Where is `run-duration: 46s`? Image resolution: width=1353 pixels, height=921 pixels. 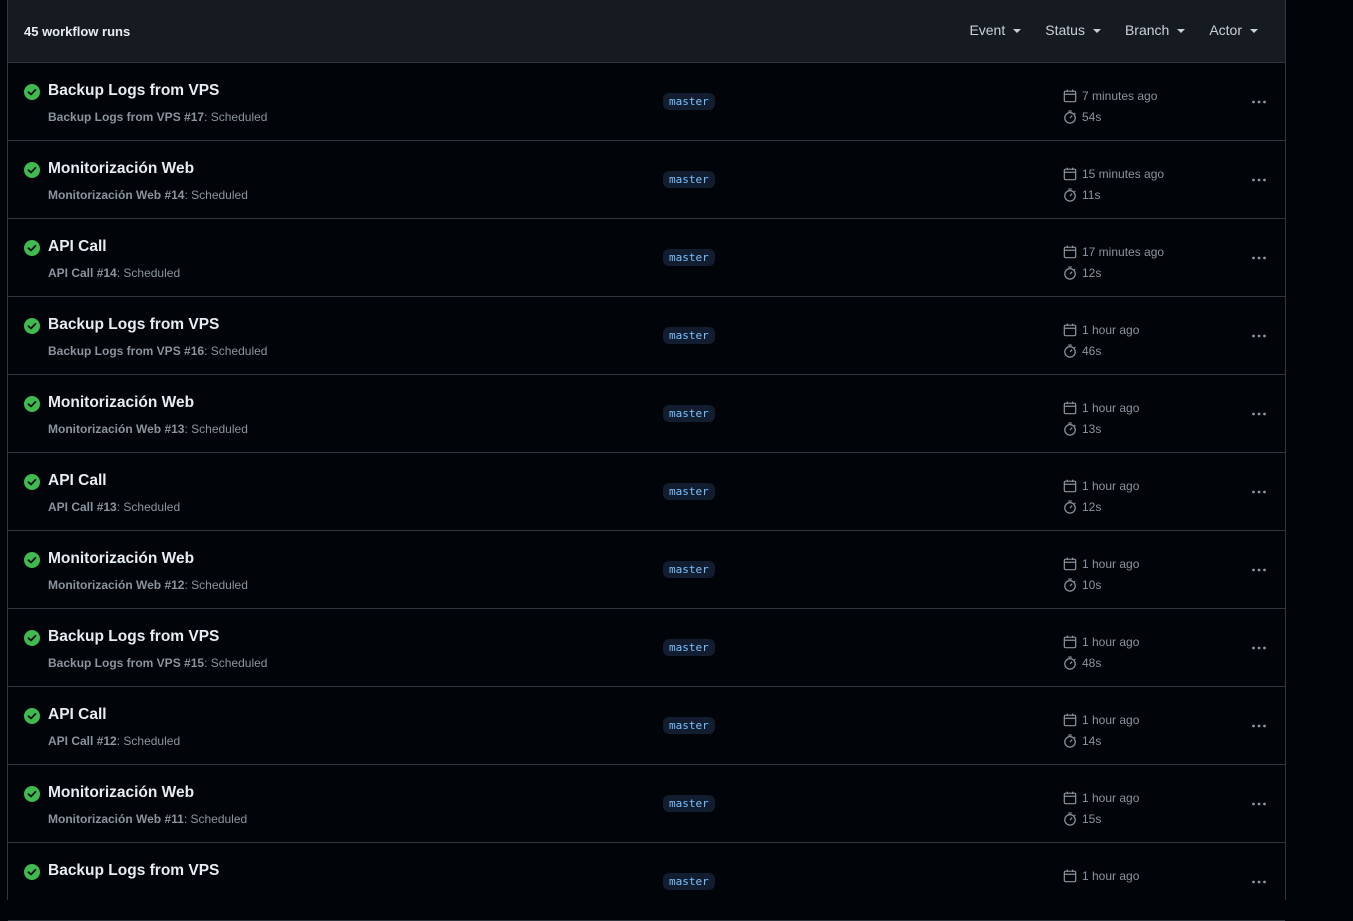
run-duration: 46s is located at coordinates (1092, 350).